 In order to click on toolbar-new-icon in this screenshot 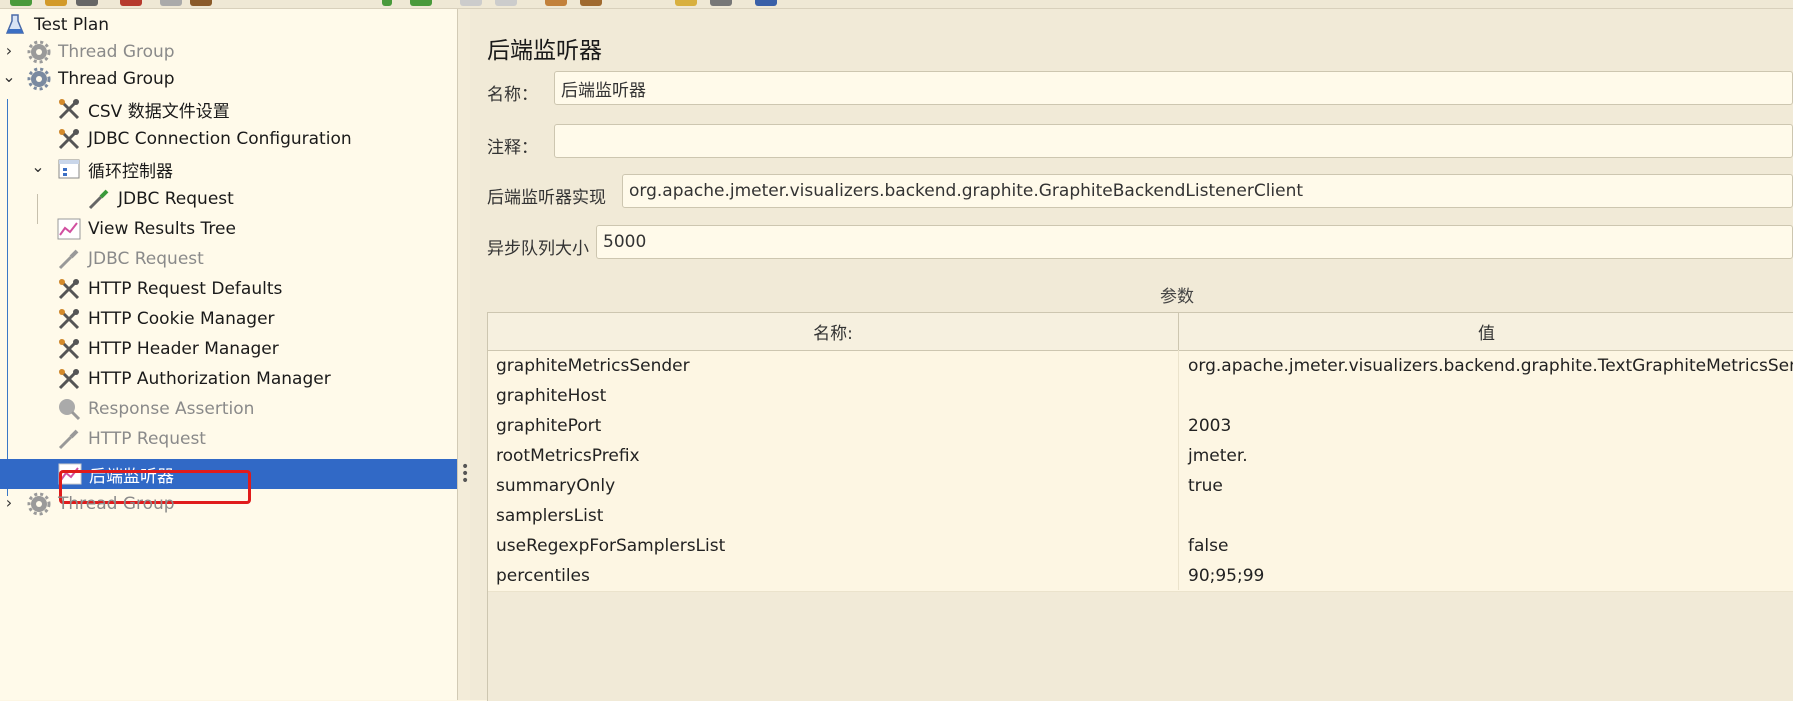, I will do `click(21, 3)`.